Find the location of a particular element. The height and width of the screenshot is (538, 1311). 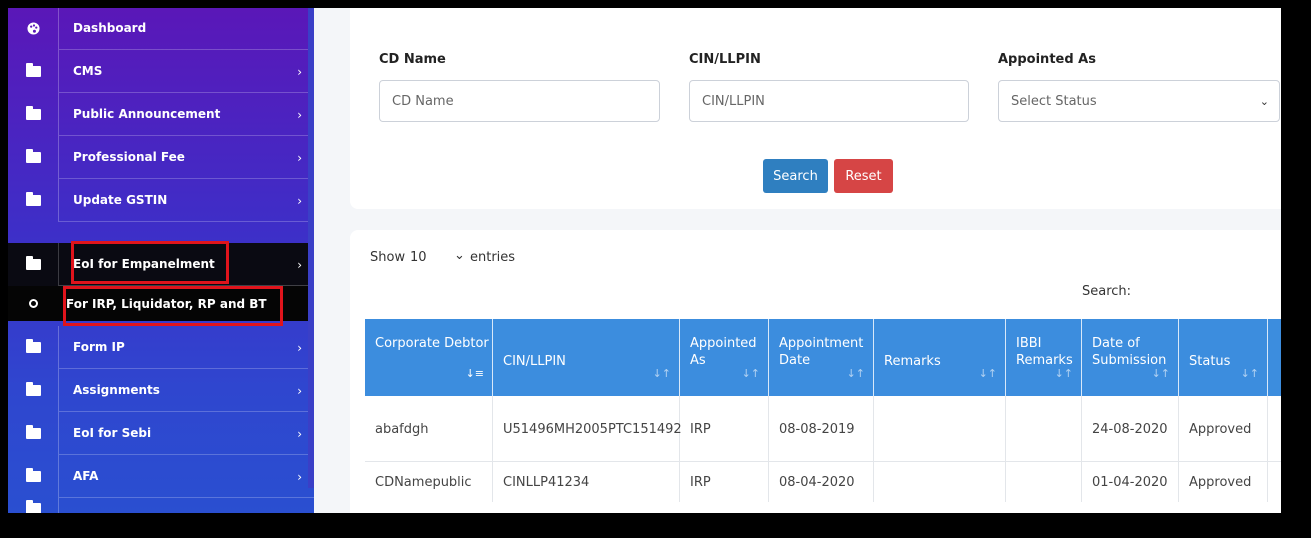

circle-icon is located at coordinates (33, 303).